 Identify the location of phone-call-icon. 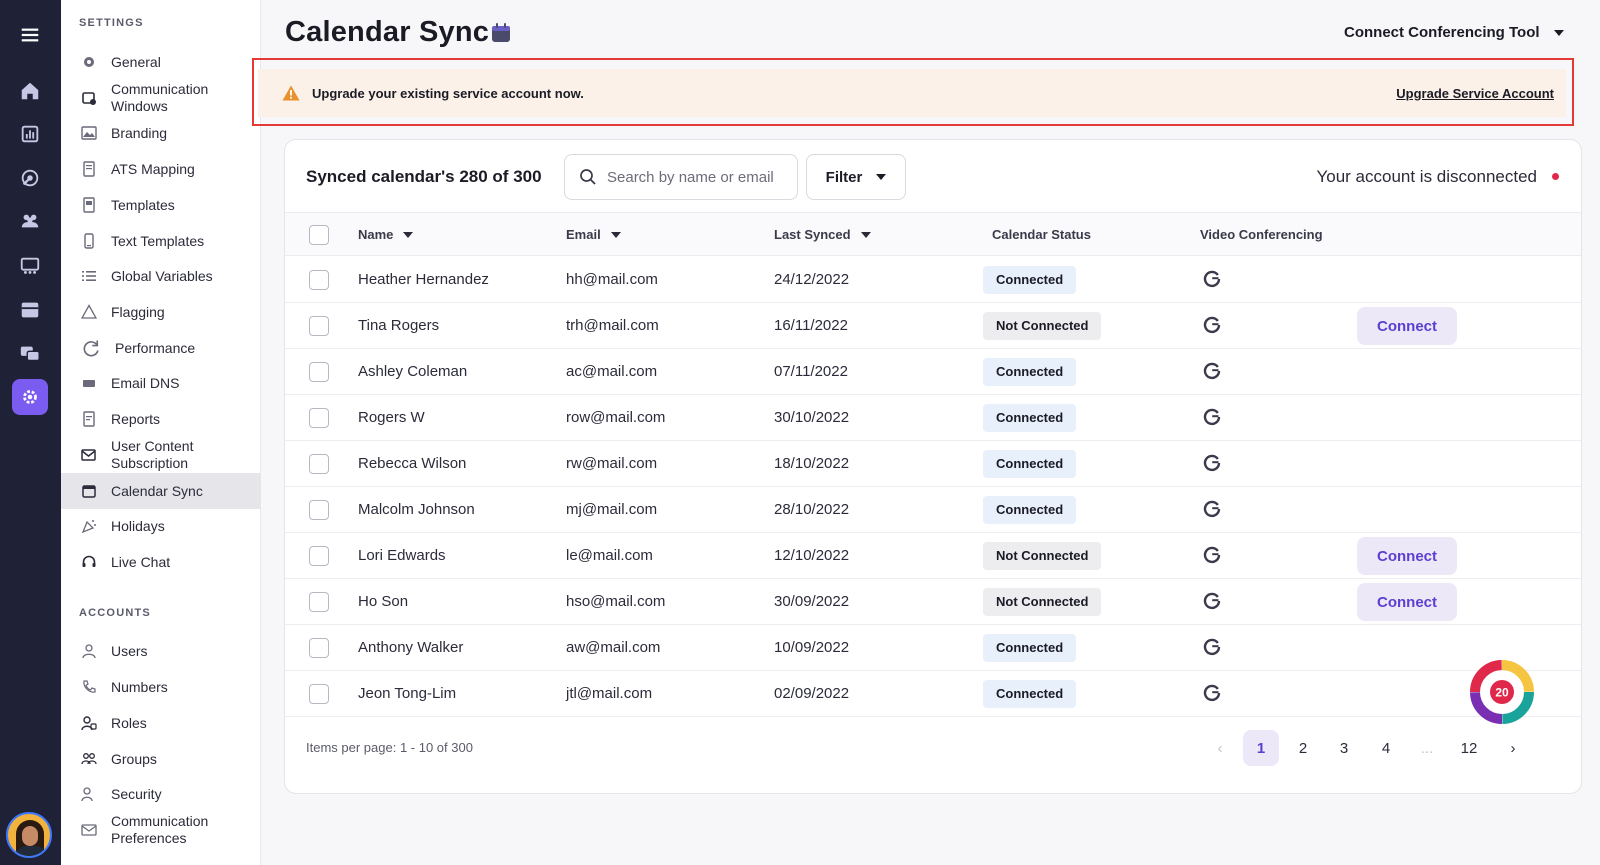
(89, 687).